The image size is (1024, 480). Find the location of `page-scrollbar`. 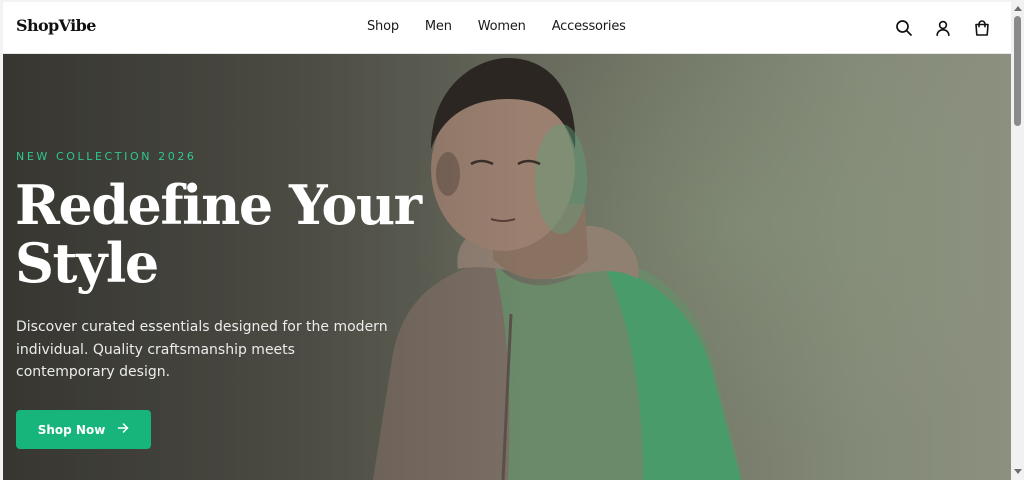

page-scrollbar is located at coordinates (1017, 240).